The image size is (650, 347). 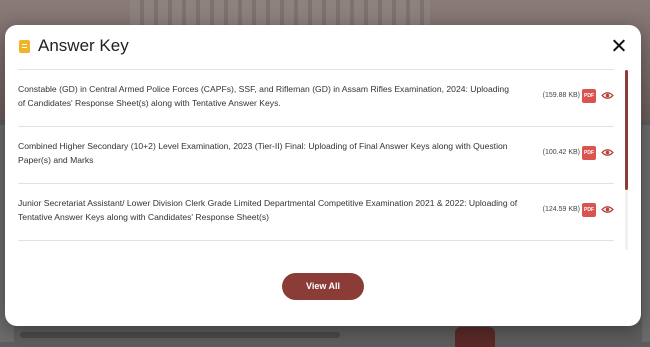 What do you see at coordinates (561, 152) in the screenshot?
I see `file-size: (100.42 KB)` at bounding box center [561, 152].